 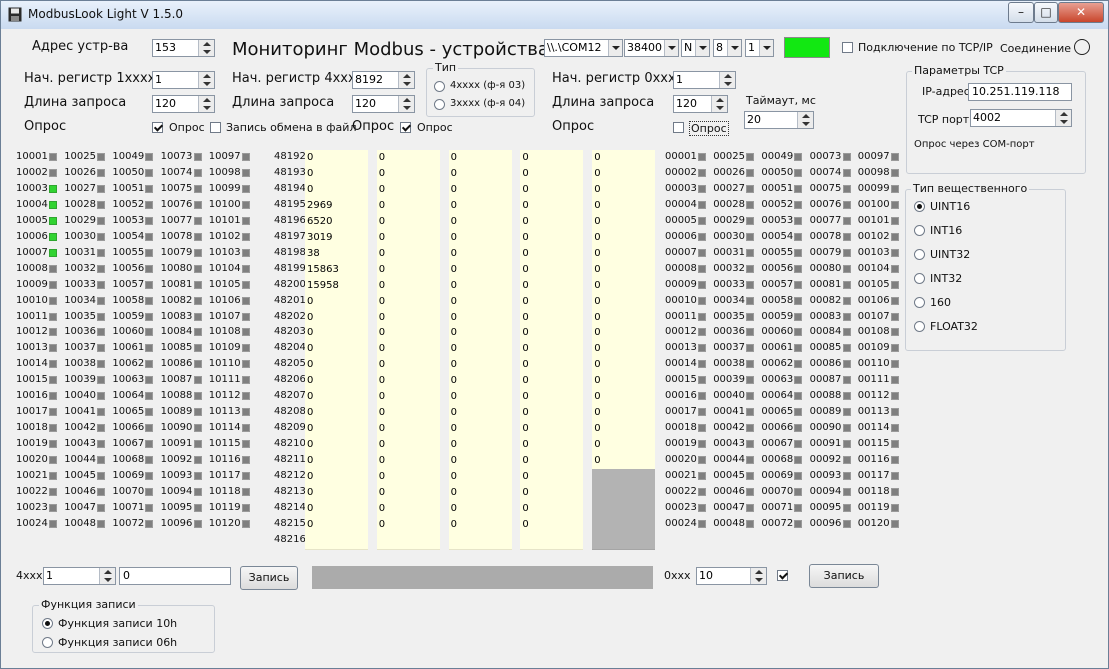 What do you see at coordinates (1021, 118) in the screenshot?
I see `tcp-port-spinner: 4002` at bounding box center [1021, 118].